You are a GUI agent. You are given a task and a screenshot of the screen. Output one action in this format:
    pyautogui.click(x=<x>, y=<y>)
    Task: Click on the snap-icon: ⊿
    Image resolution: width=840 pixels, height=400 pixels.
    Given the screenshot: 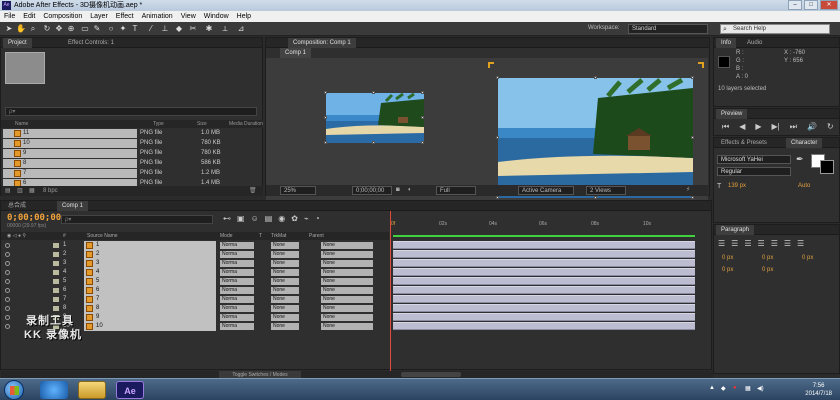 What is the action you would take?
    pyautogui.click(x=241, y=29)
    